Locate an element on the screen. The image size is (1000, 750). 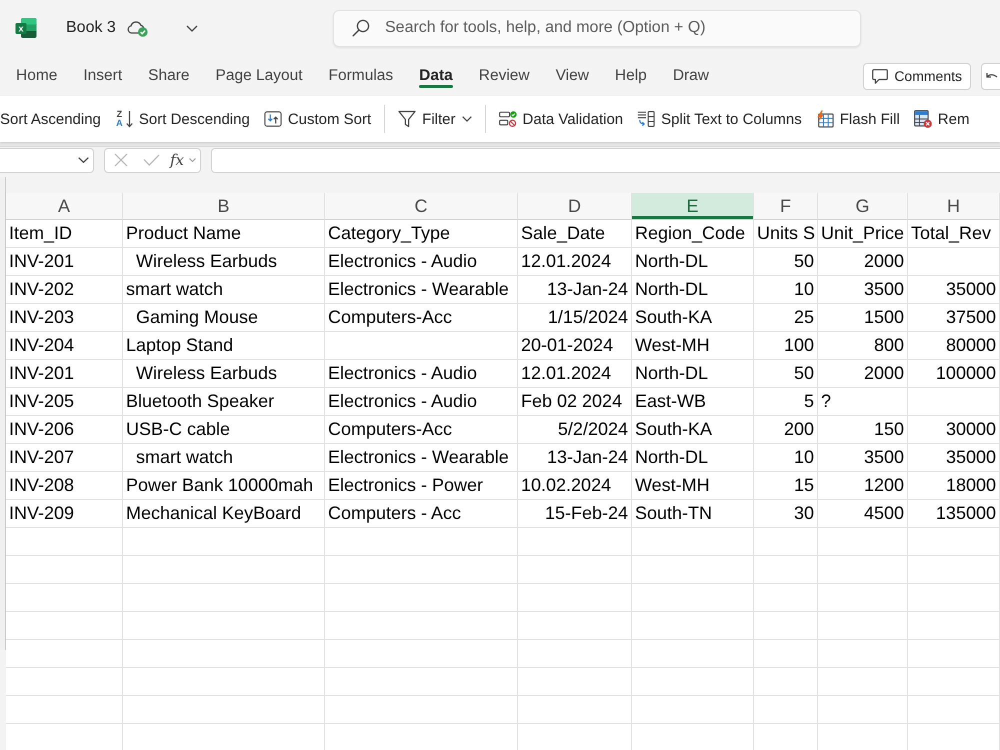
ribbon-tab: Help is located at coordinates (631, 76).